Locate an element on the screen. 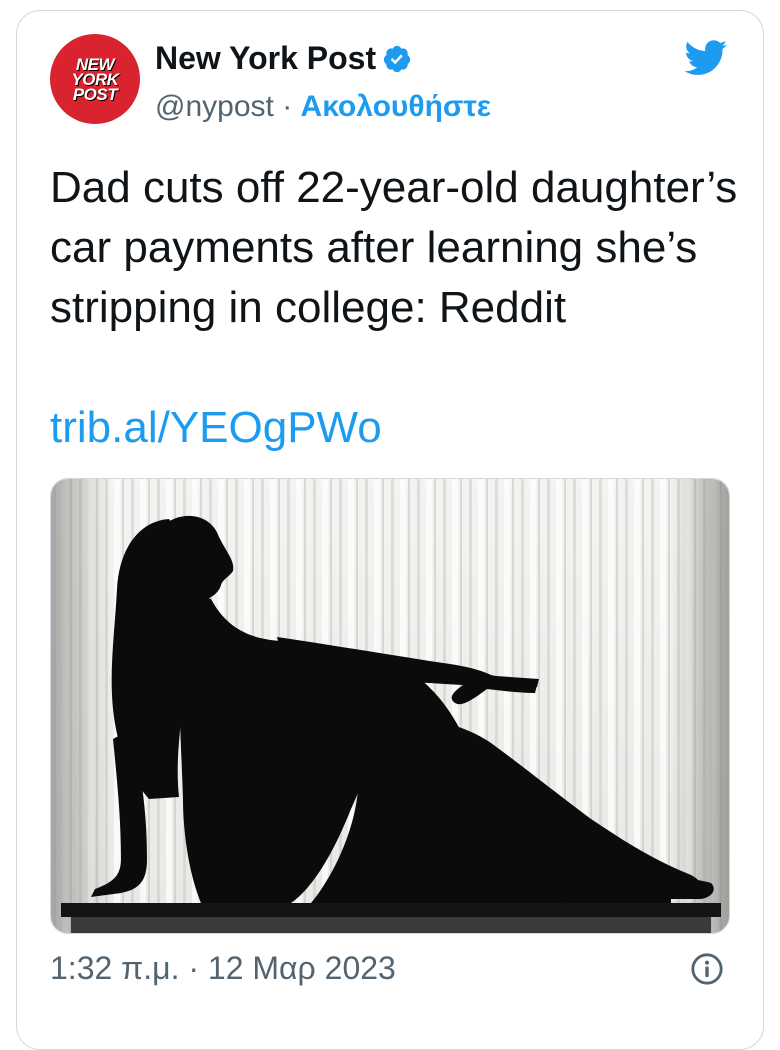  tweet-link: trib.al/YEOgPWo is located at coordinates (216, 428).